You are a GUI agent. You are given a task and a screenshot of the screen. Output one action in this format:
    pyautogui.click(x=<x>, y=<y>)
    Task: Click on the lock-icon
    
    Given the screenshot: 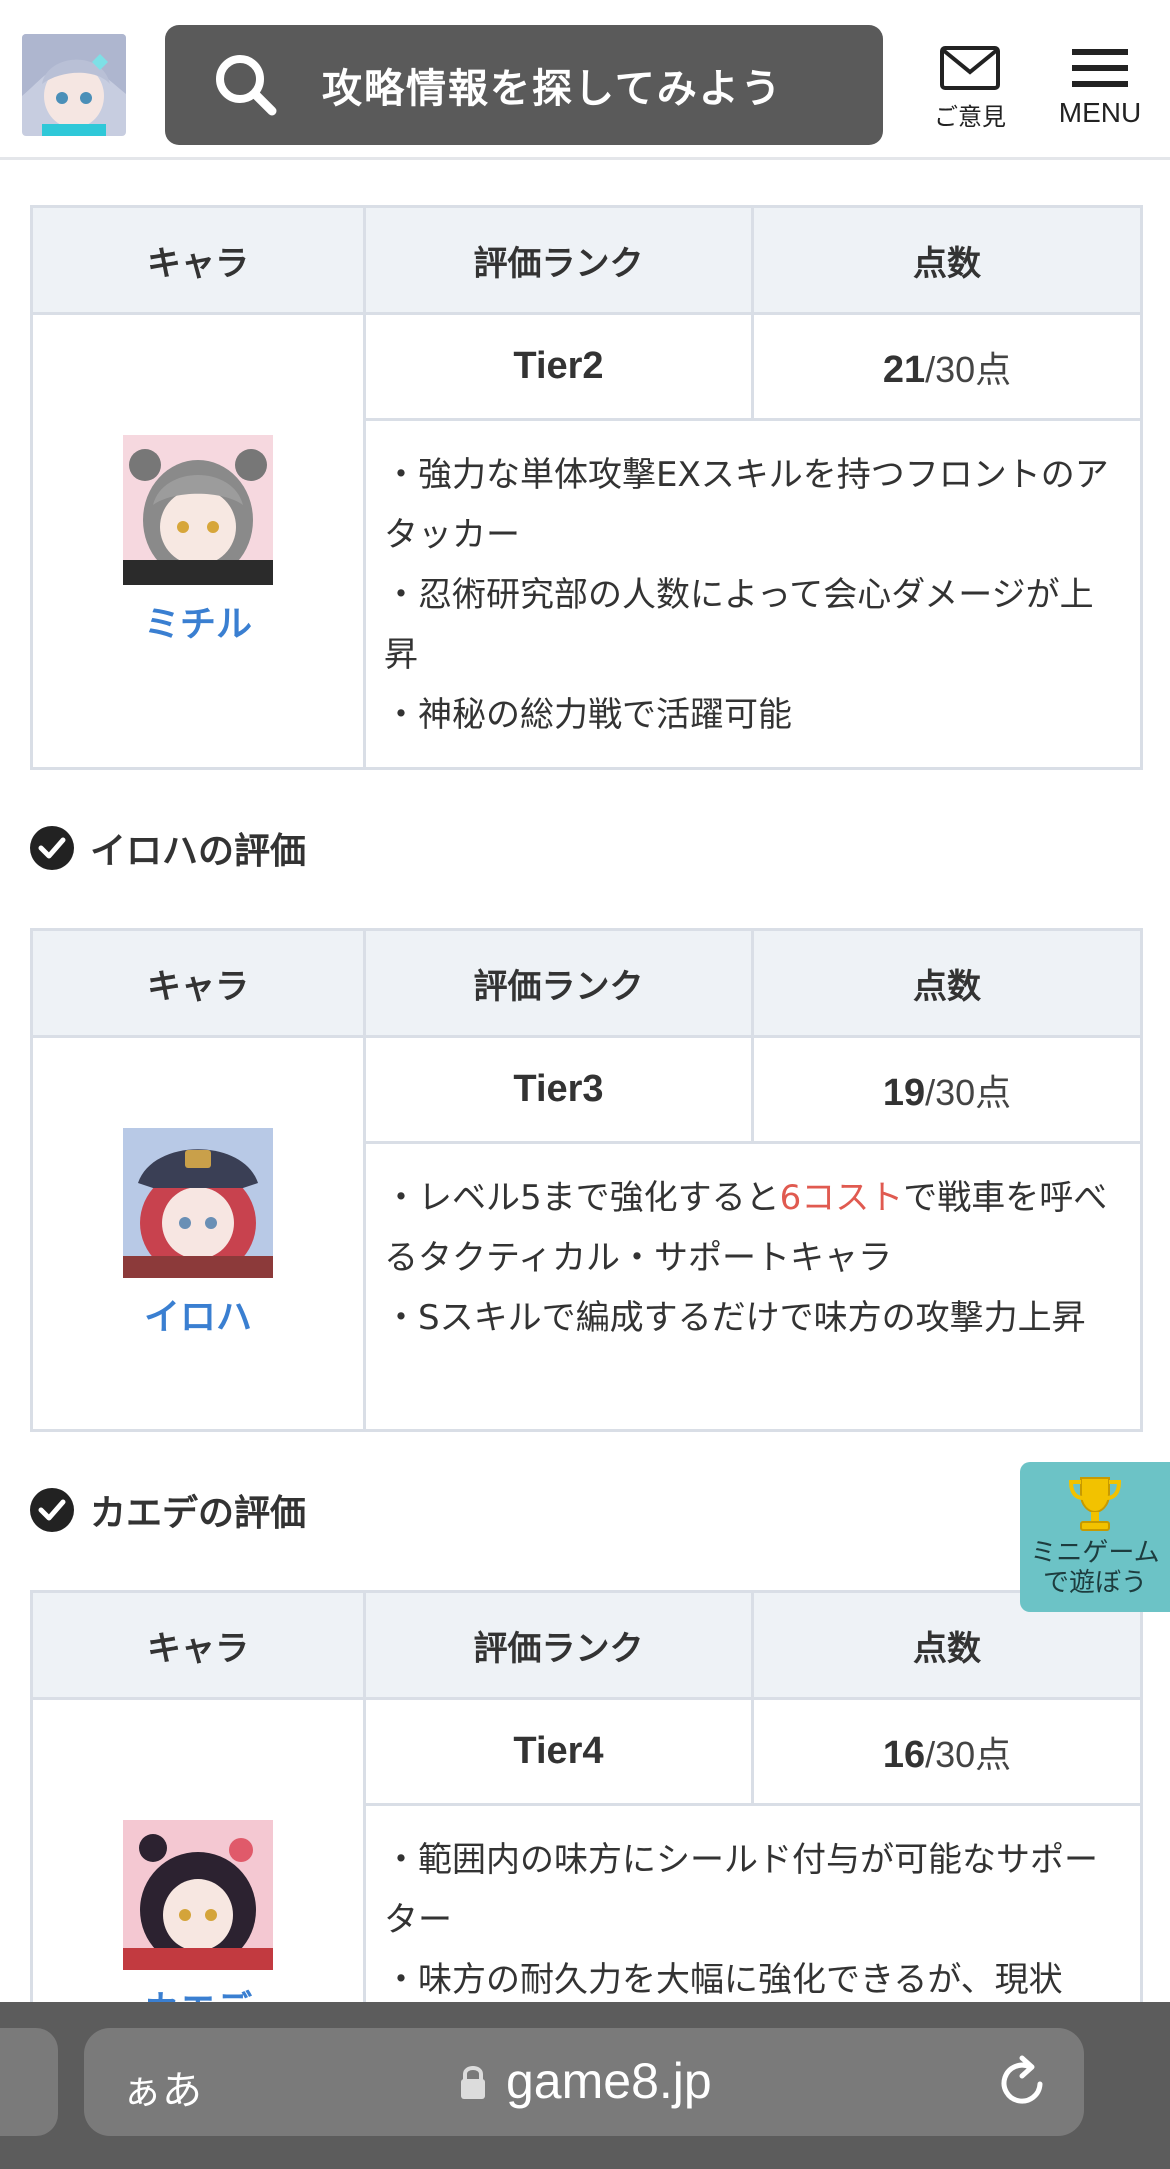 What is the action you would take?
    pyautogui.click(x=473, y=2082)
    